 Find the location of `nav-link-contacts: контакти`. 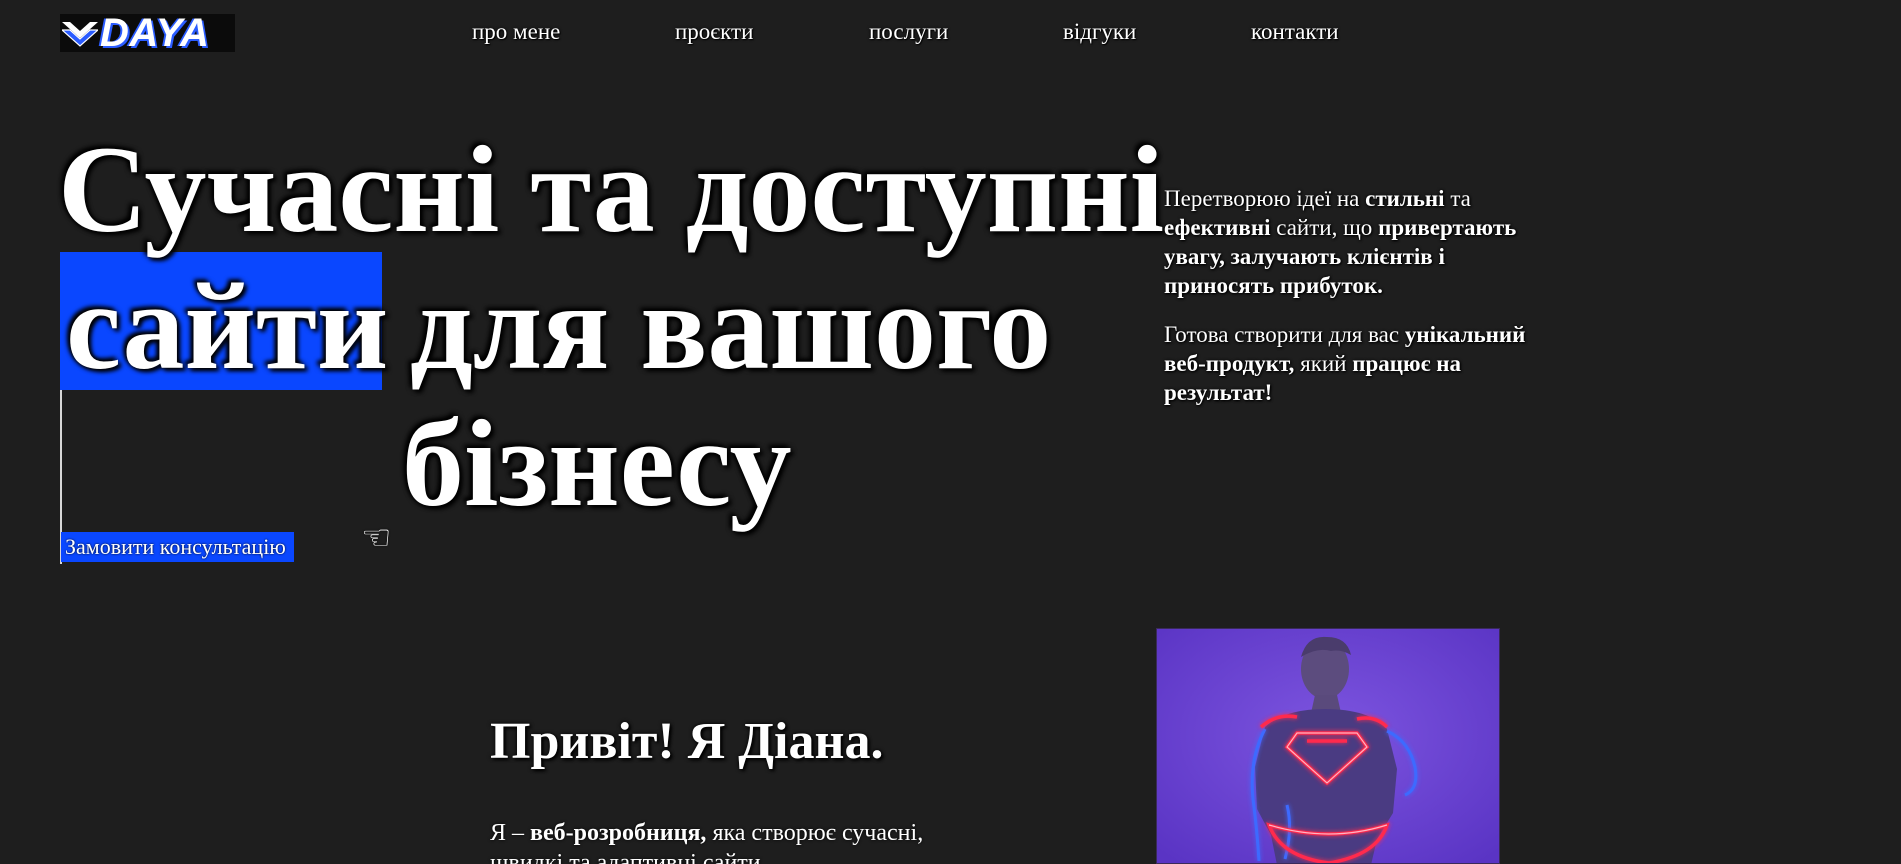

nav-link-contacts: контакти is located at coordinates (1295, 32).